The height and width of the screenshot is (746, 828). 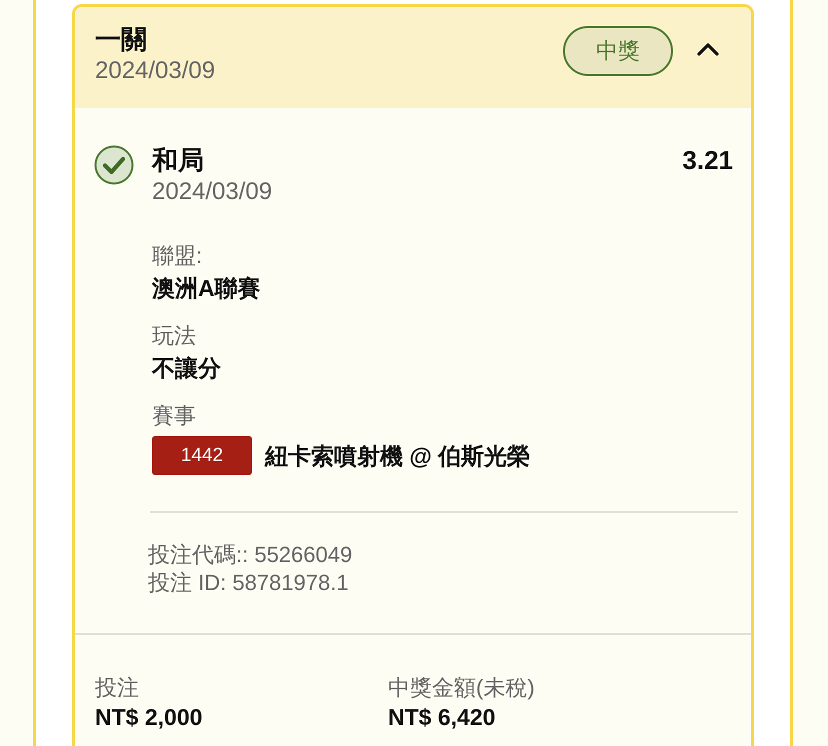 I want to click on ticket-title: 一關, so click(x=121, y=39).